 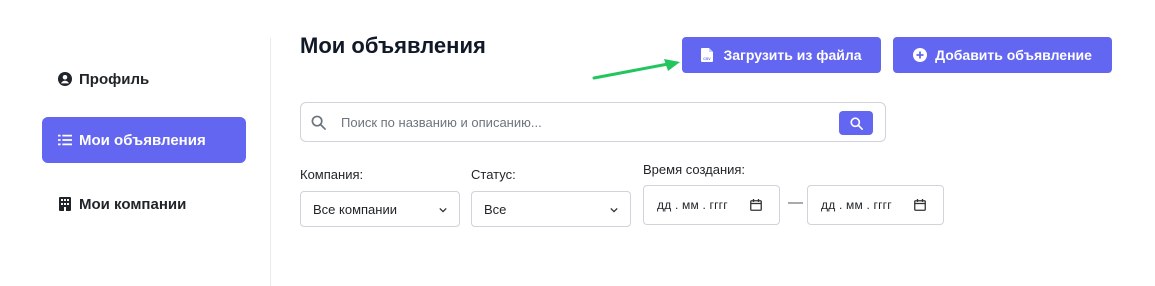 I want to click on sidebar-item-my-companies: Мои компании, so click(x=144, y=204).